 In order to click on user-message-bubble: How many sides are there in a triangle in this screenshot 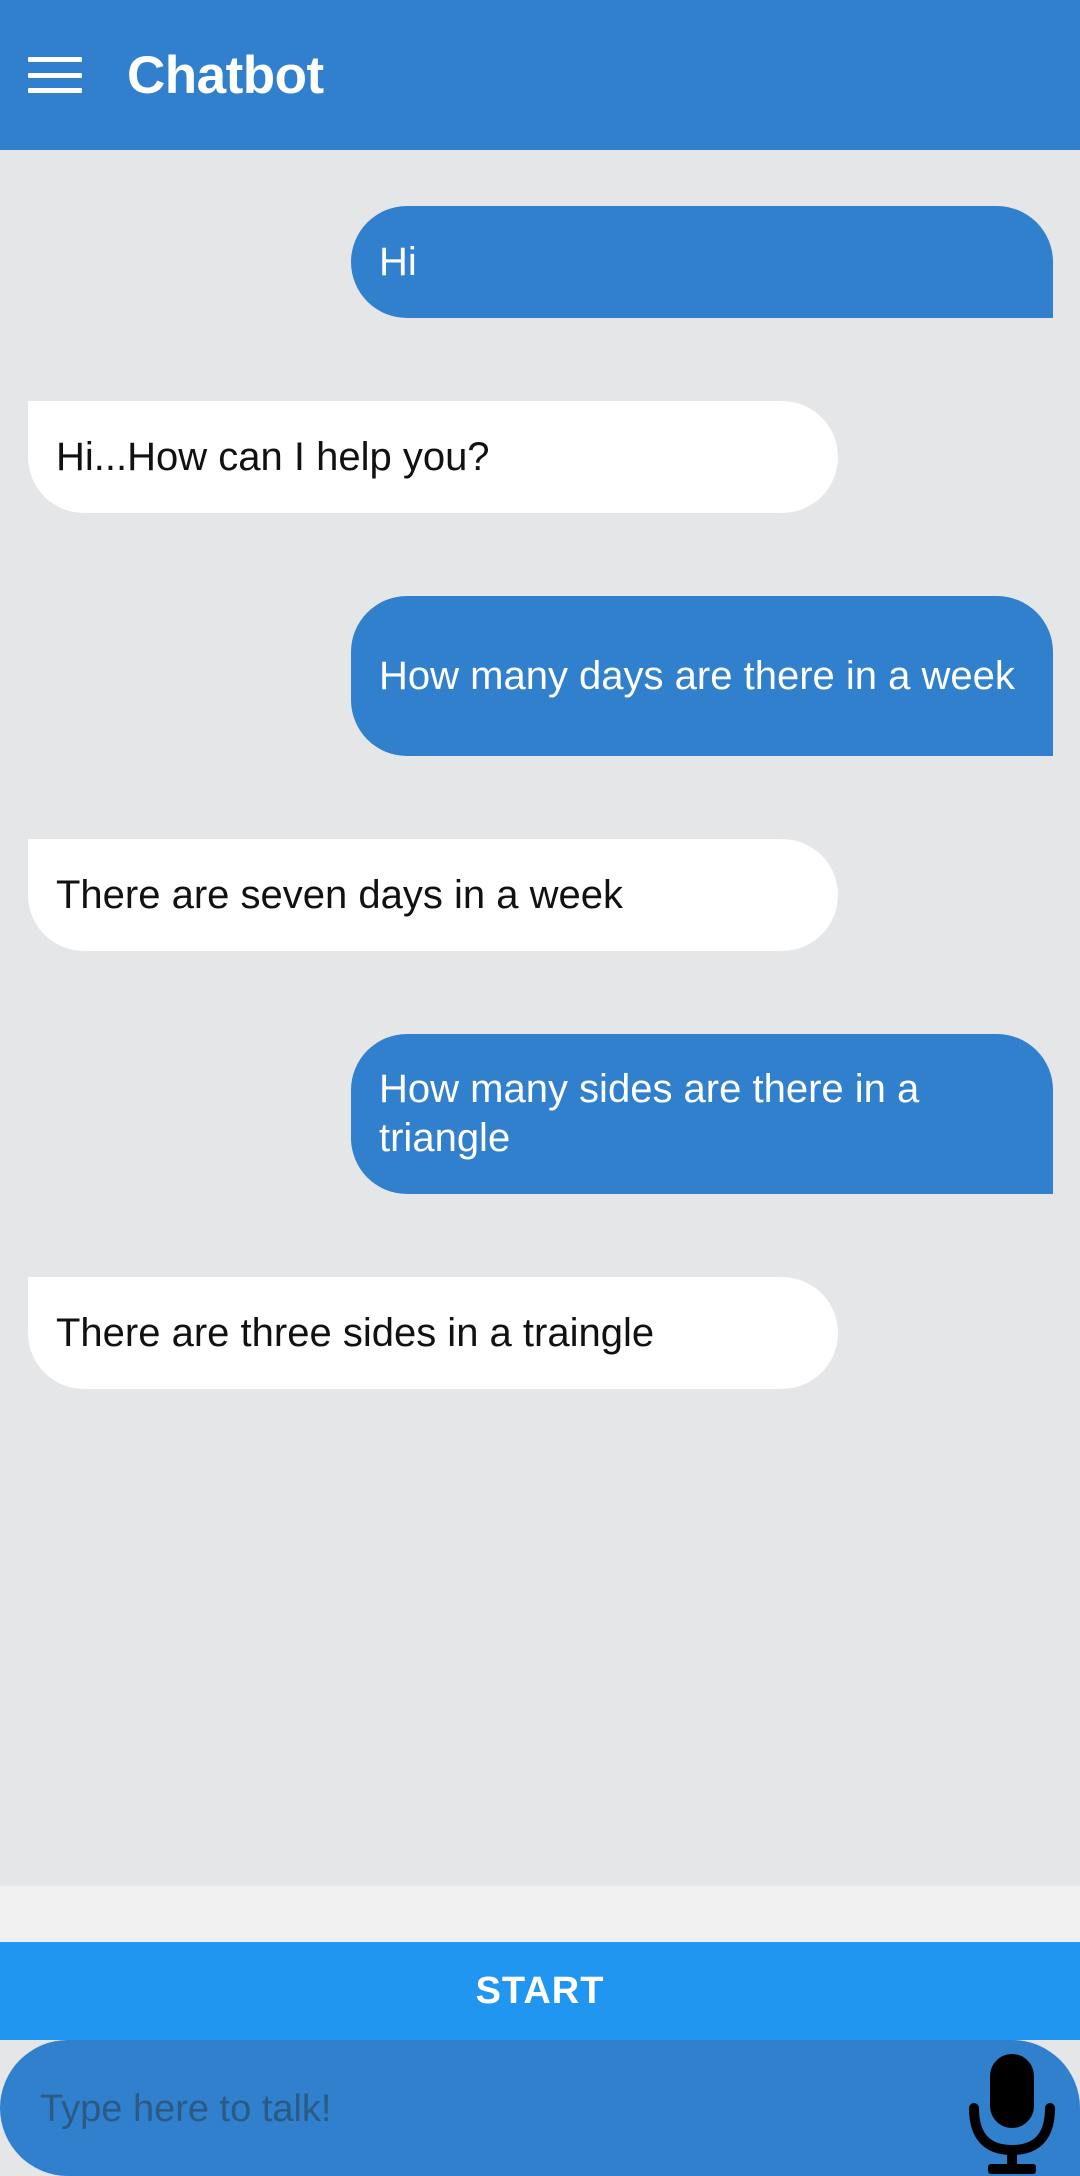, I will do `click(702, 1114)`.